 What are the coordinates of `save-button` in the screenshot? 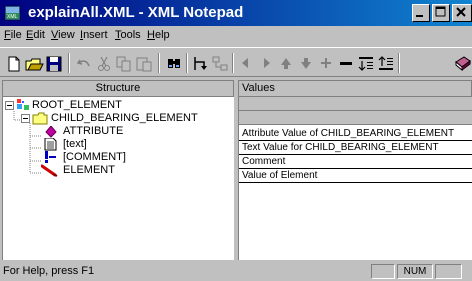 It's located at (54, 63).